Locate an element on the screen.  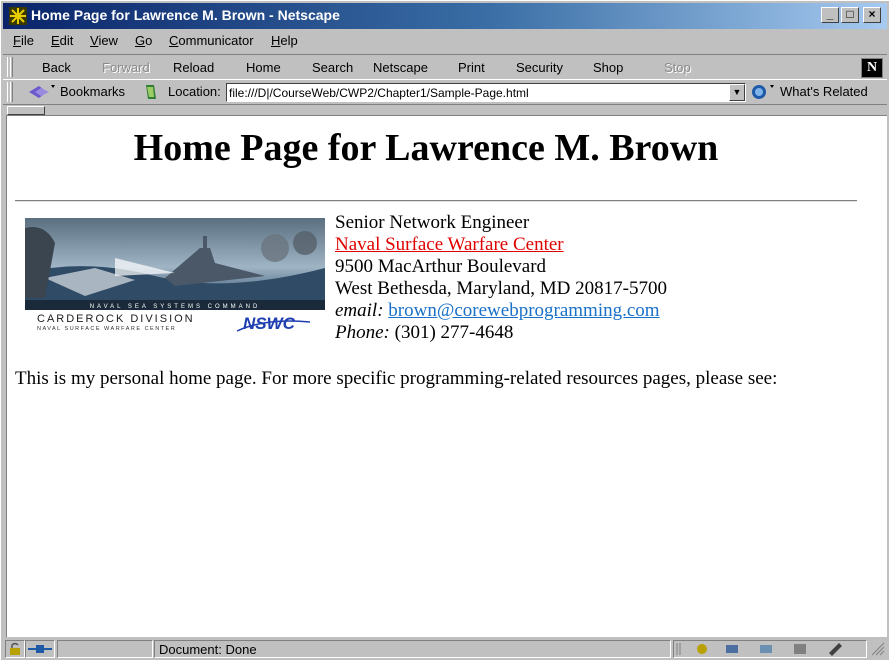
horizontal-rule is located at coordinates (436, 201).